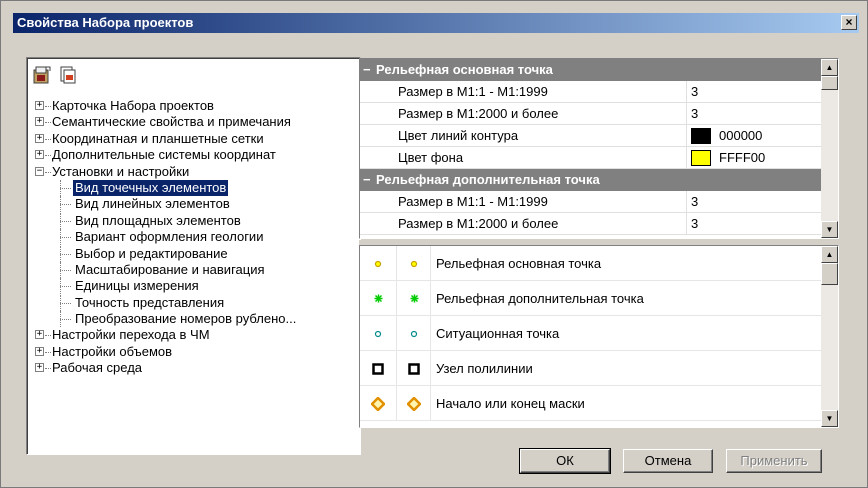 Image resolution: width=868 pixels, height=488 pixels. I want to click on property-value: FFFF00, so click(756, 158).